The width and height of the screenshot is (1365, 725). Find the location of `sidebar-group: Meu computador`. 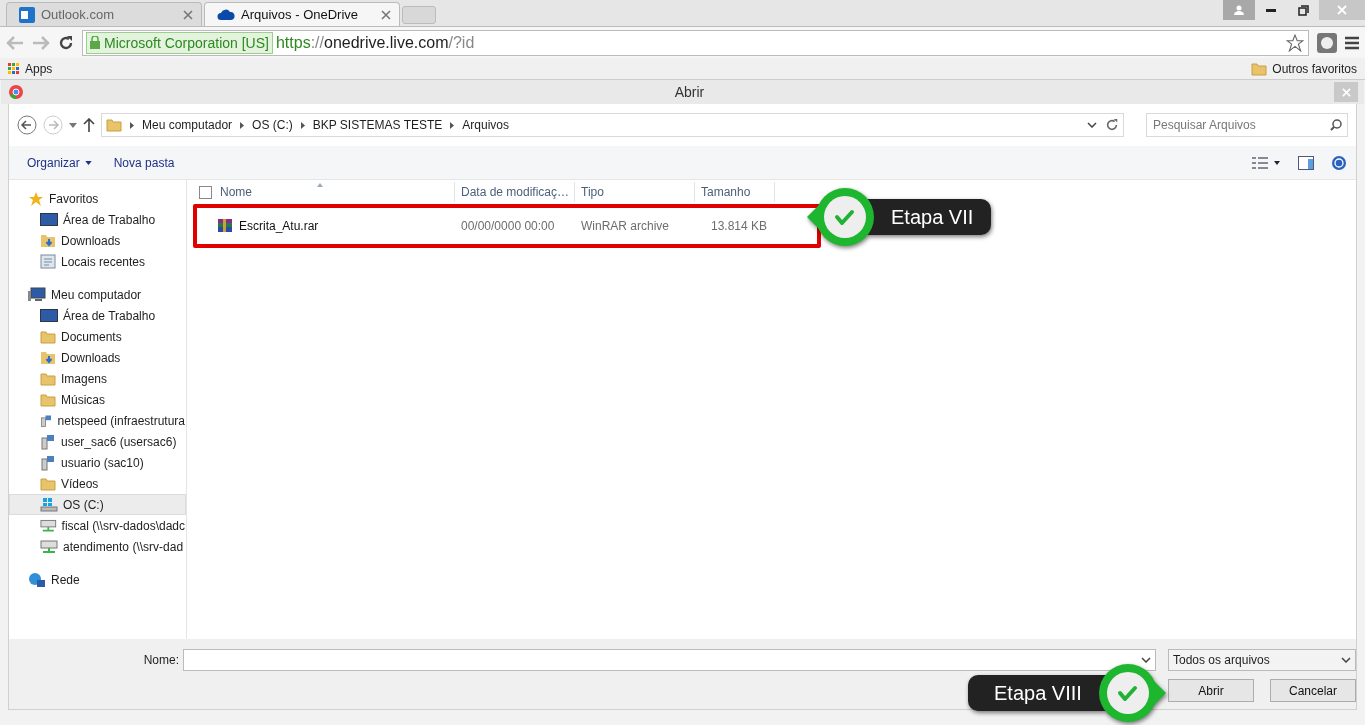

sidebar-group: Meu computador is located at coordinates (97, 294).